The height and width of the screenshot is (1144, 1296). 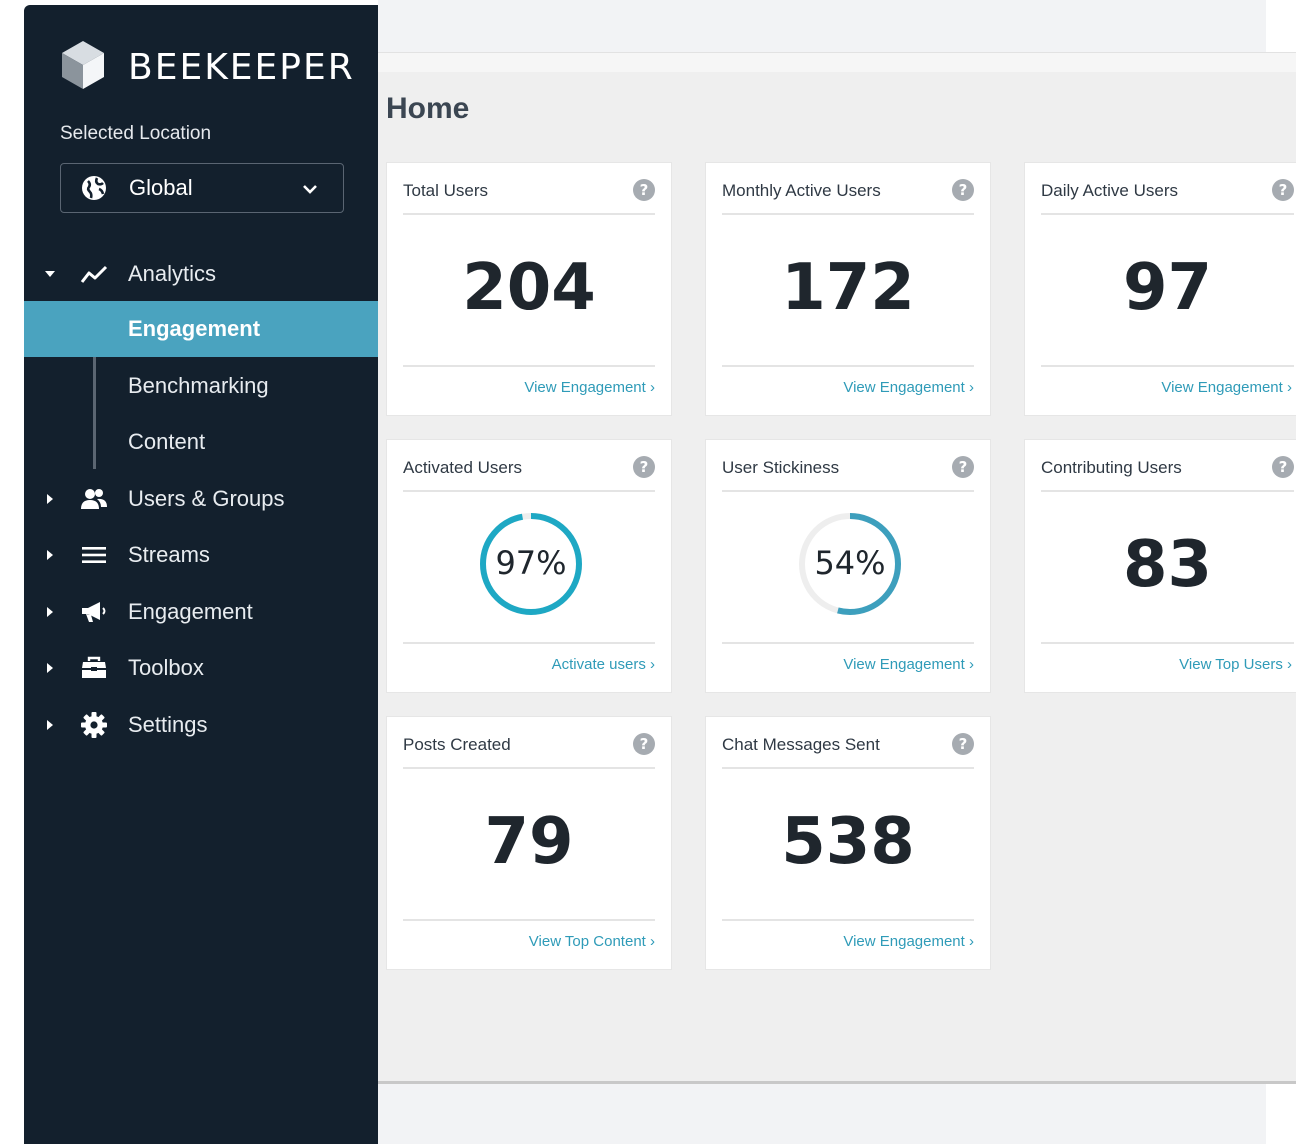 I want to click on sidebar-item-engagement: Engagement, so click(x=201, y=612).